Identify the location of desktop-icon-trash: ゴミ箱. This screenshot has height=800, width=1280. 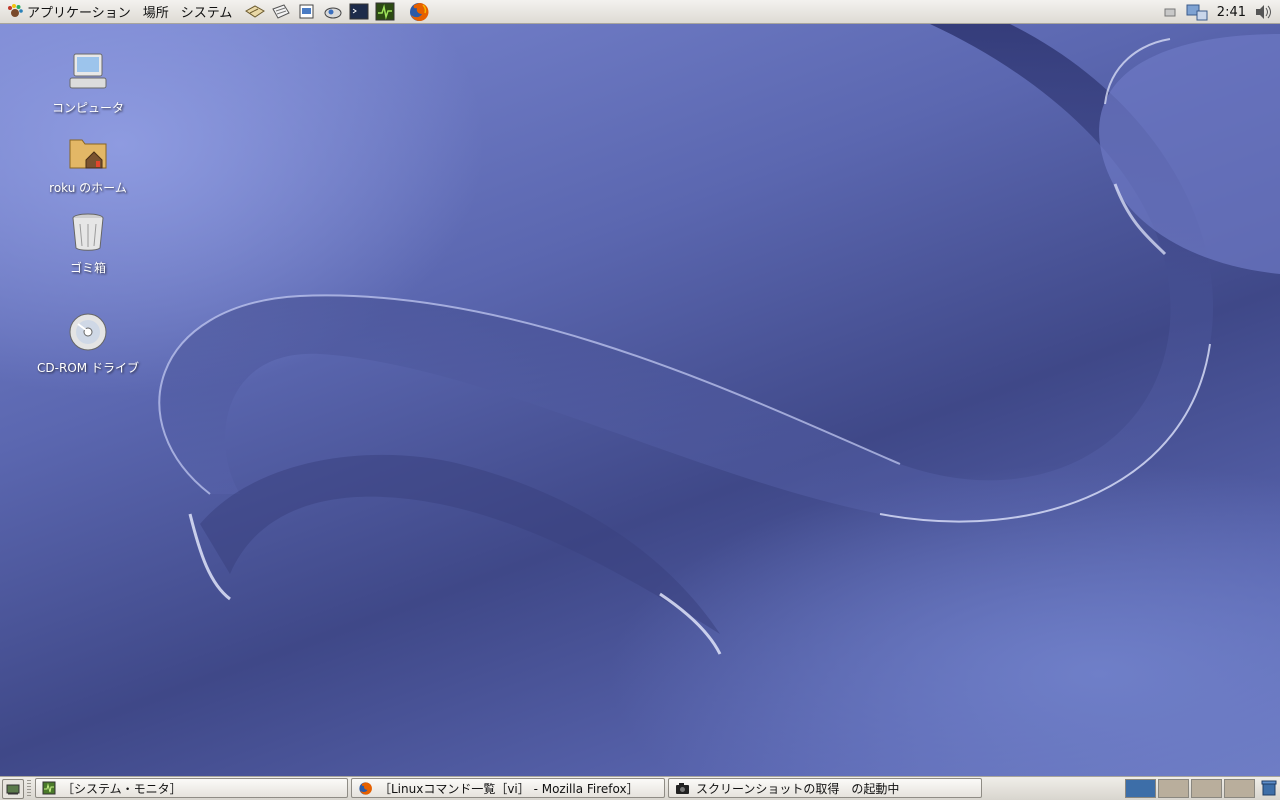
(88, 243).